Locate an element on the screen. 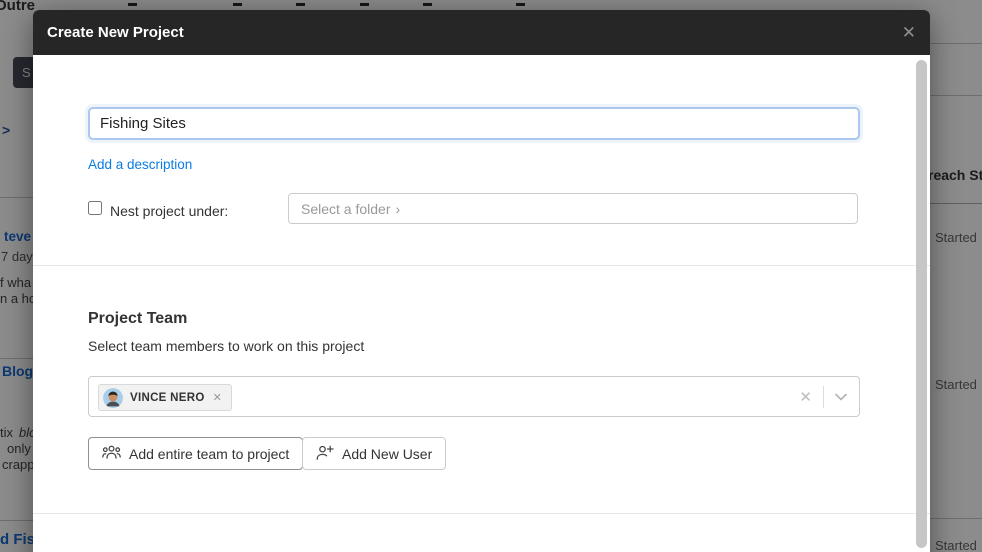 Image resolution: width=982 pixels, height=552 pixels. add-user-icon is located at coordinates (325, 454).